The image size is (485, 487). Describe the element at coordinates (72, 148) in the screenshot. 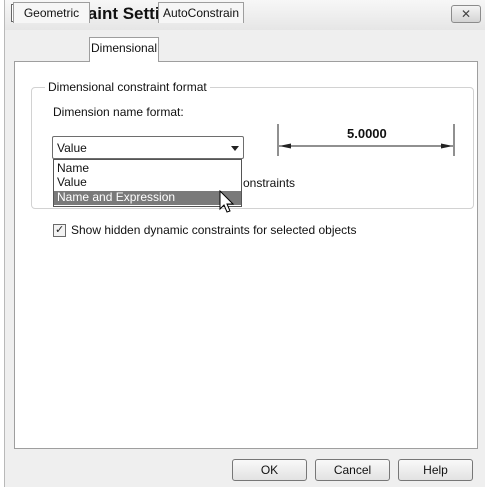

I see `name-format-value: Value` at that location.